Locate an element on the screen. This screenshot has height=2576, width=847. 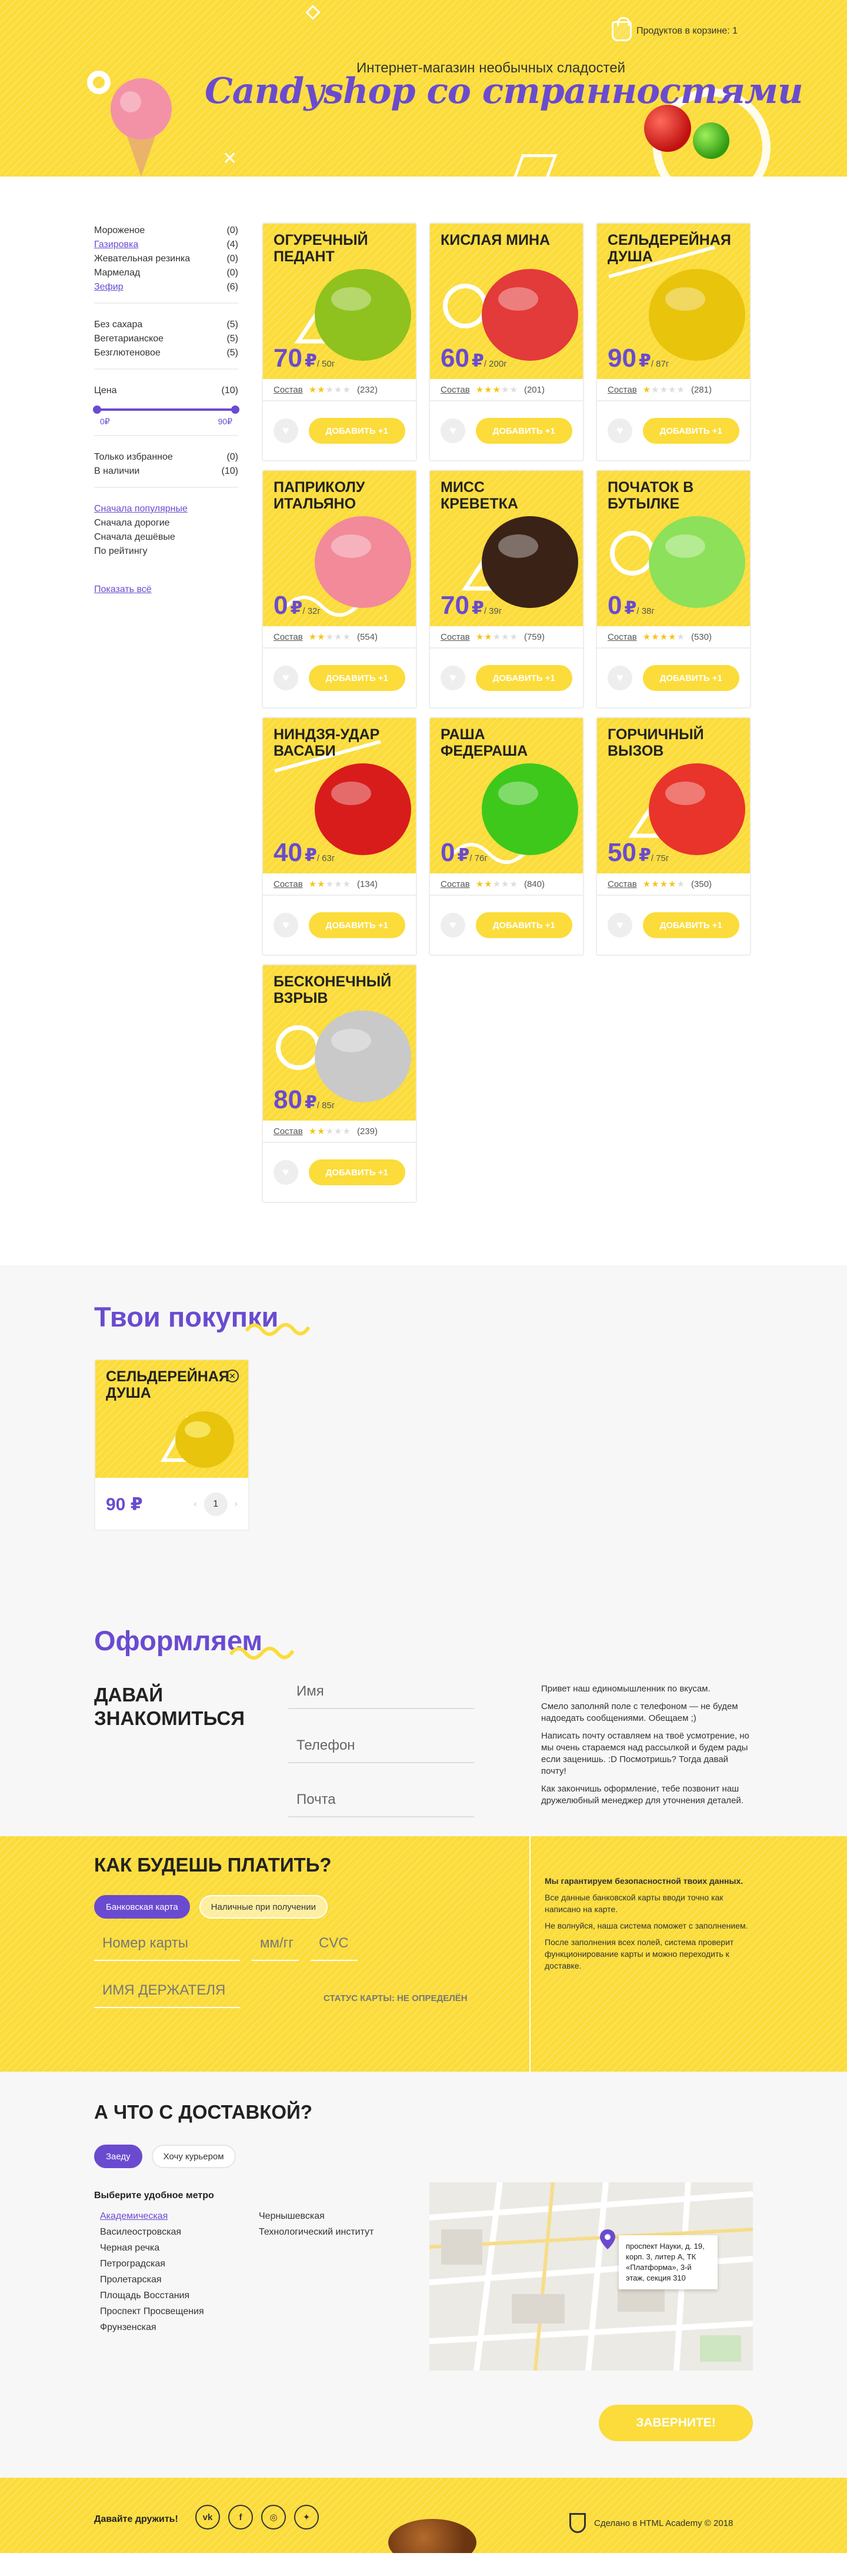
show-all-link: Показать всё is located at coordinates (123, 589).